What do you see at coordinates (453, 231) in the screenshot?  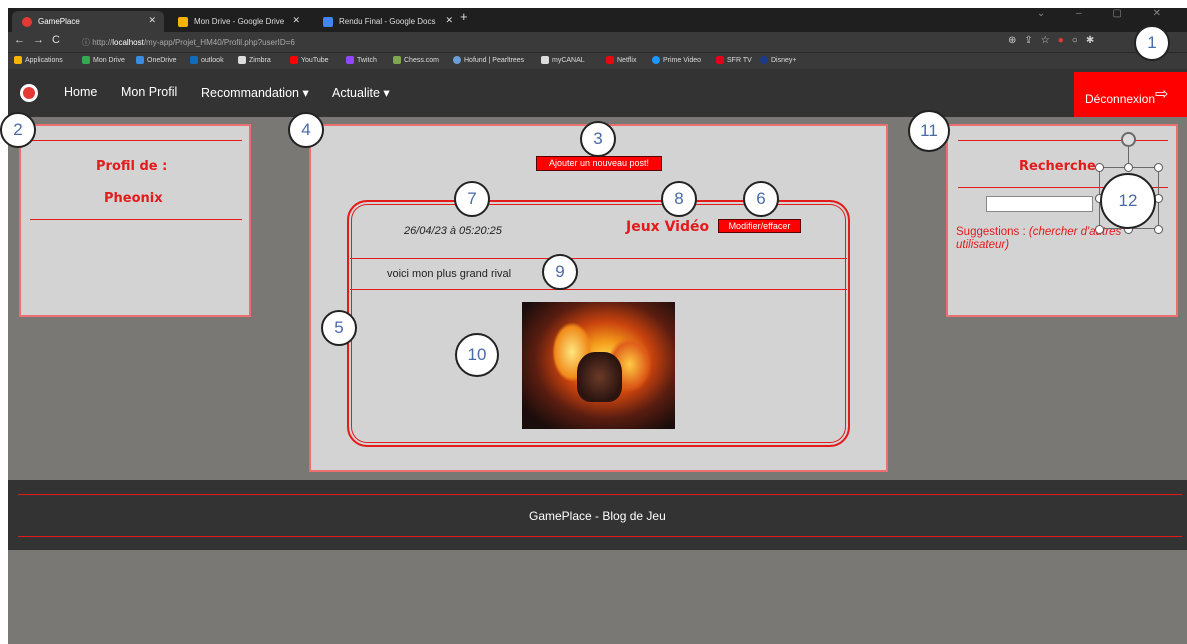 I see `post-date: 26/04/23 à 05:20:25` at bounding box center [453, 231].